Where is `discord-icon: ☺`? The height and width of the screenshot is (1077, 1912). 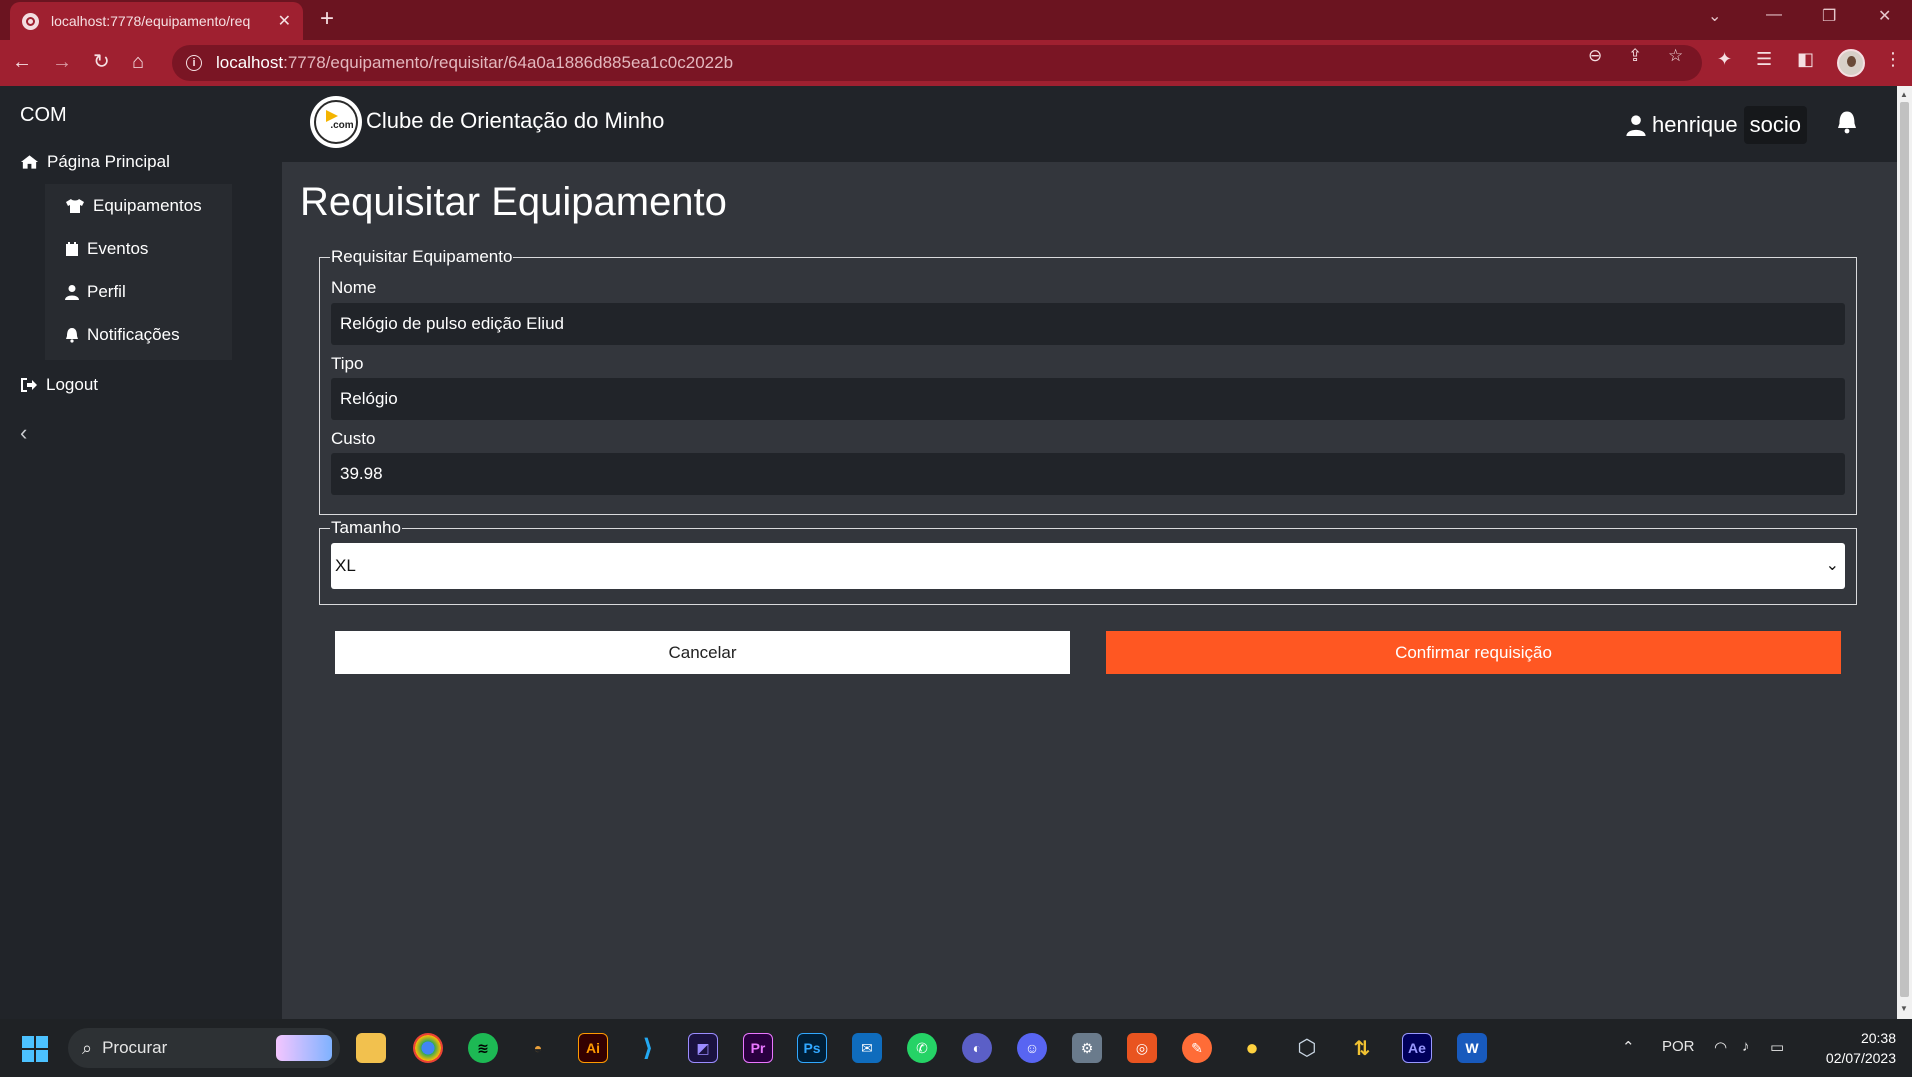 discord-icon: ☺ is located at coordinates (1032, 1048).